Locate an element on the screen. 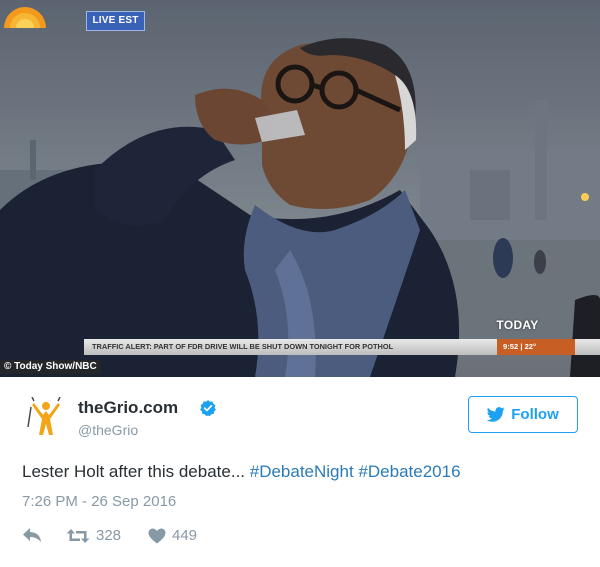  retweet-count: 328 is located at coordinates (109, 535).